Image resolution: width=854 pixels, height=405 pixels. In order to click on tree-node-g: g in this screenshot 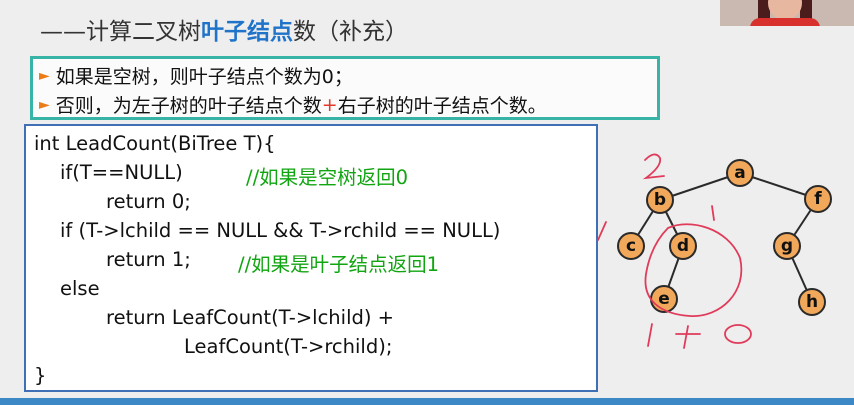, I will do `click(787, 246)`.